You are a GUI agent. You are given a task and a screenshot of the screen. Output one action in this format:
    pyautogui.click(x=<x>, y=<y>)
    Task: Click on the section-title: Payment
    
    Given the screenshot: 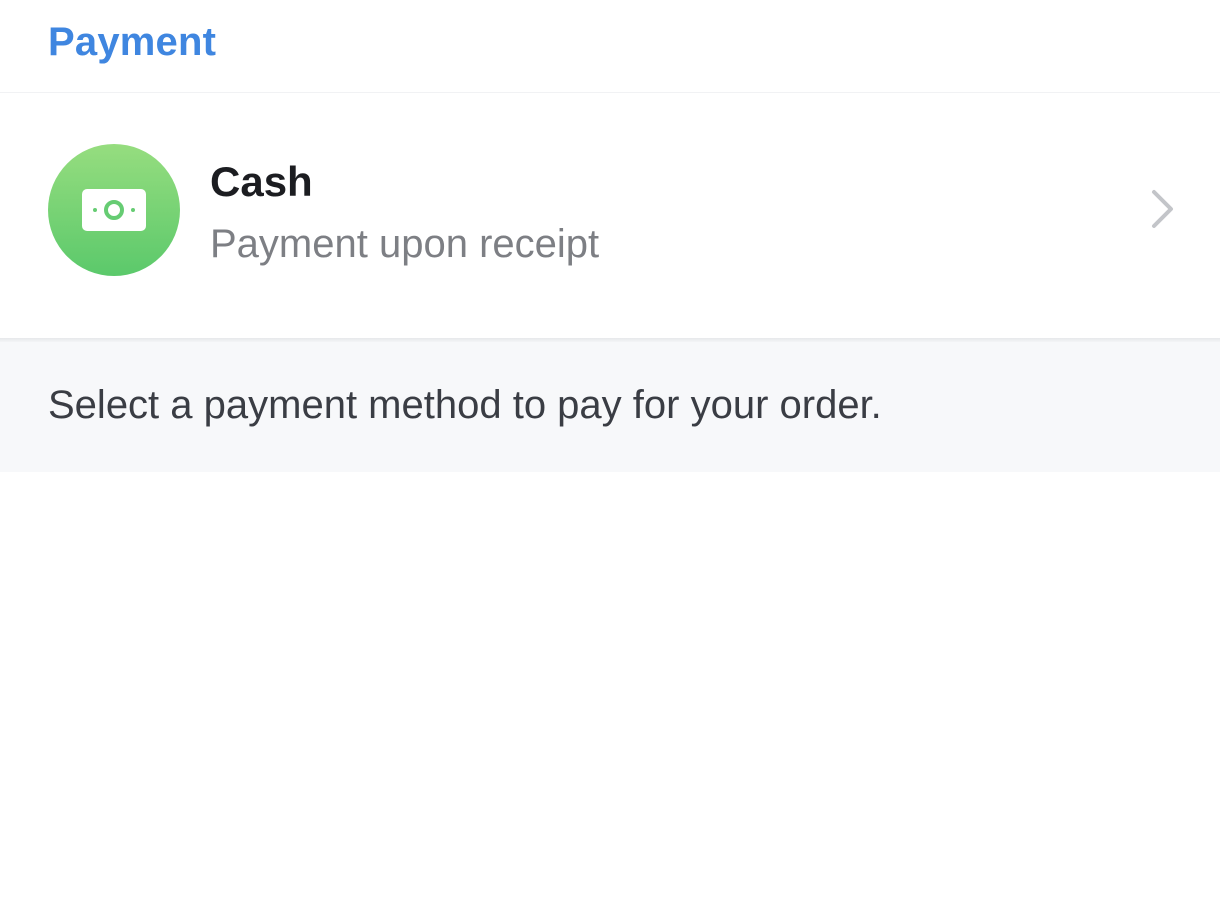 What is the action you would take?
    pyautogui.click(x=132, y=41)
    